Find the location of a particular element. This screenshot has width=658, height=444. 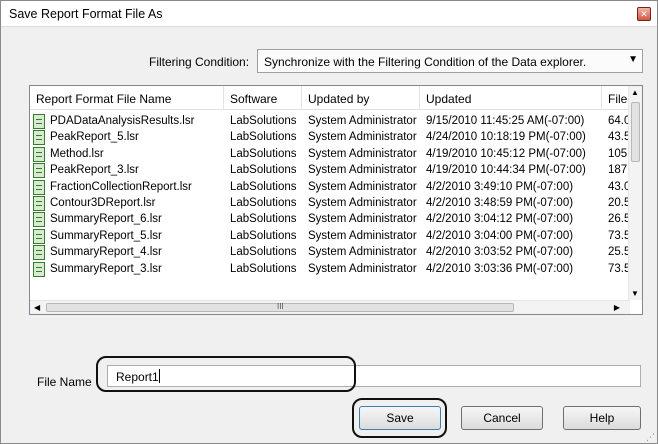

scroll-grip: III is located at coordinates (280, 306).